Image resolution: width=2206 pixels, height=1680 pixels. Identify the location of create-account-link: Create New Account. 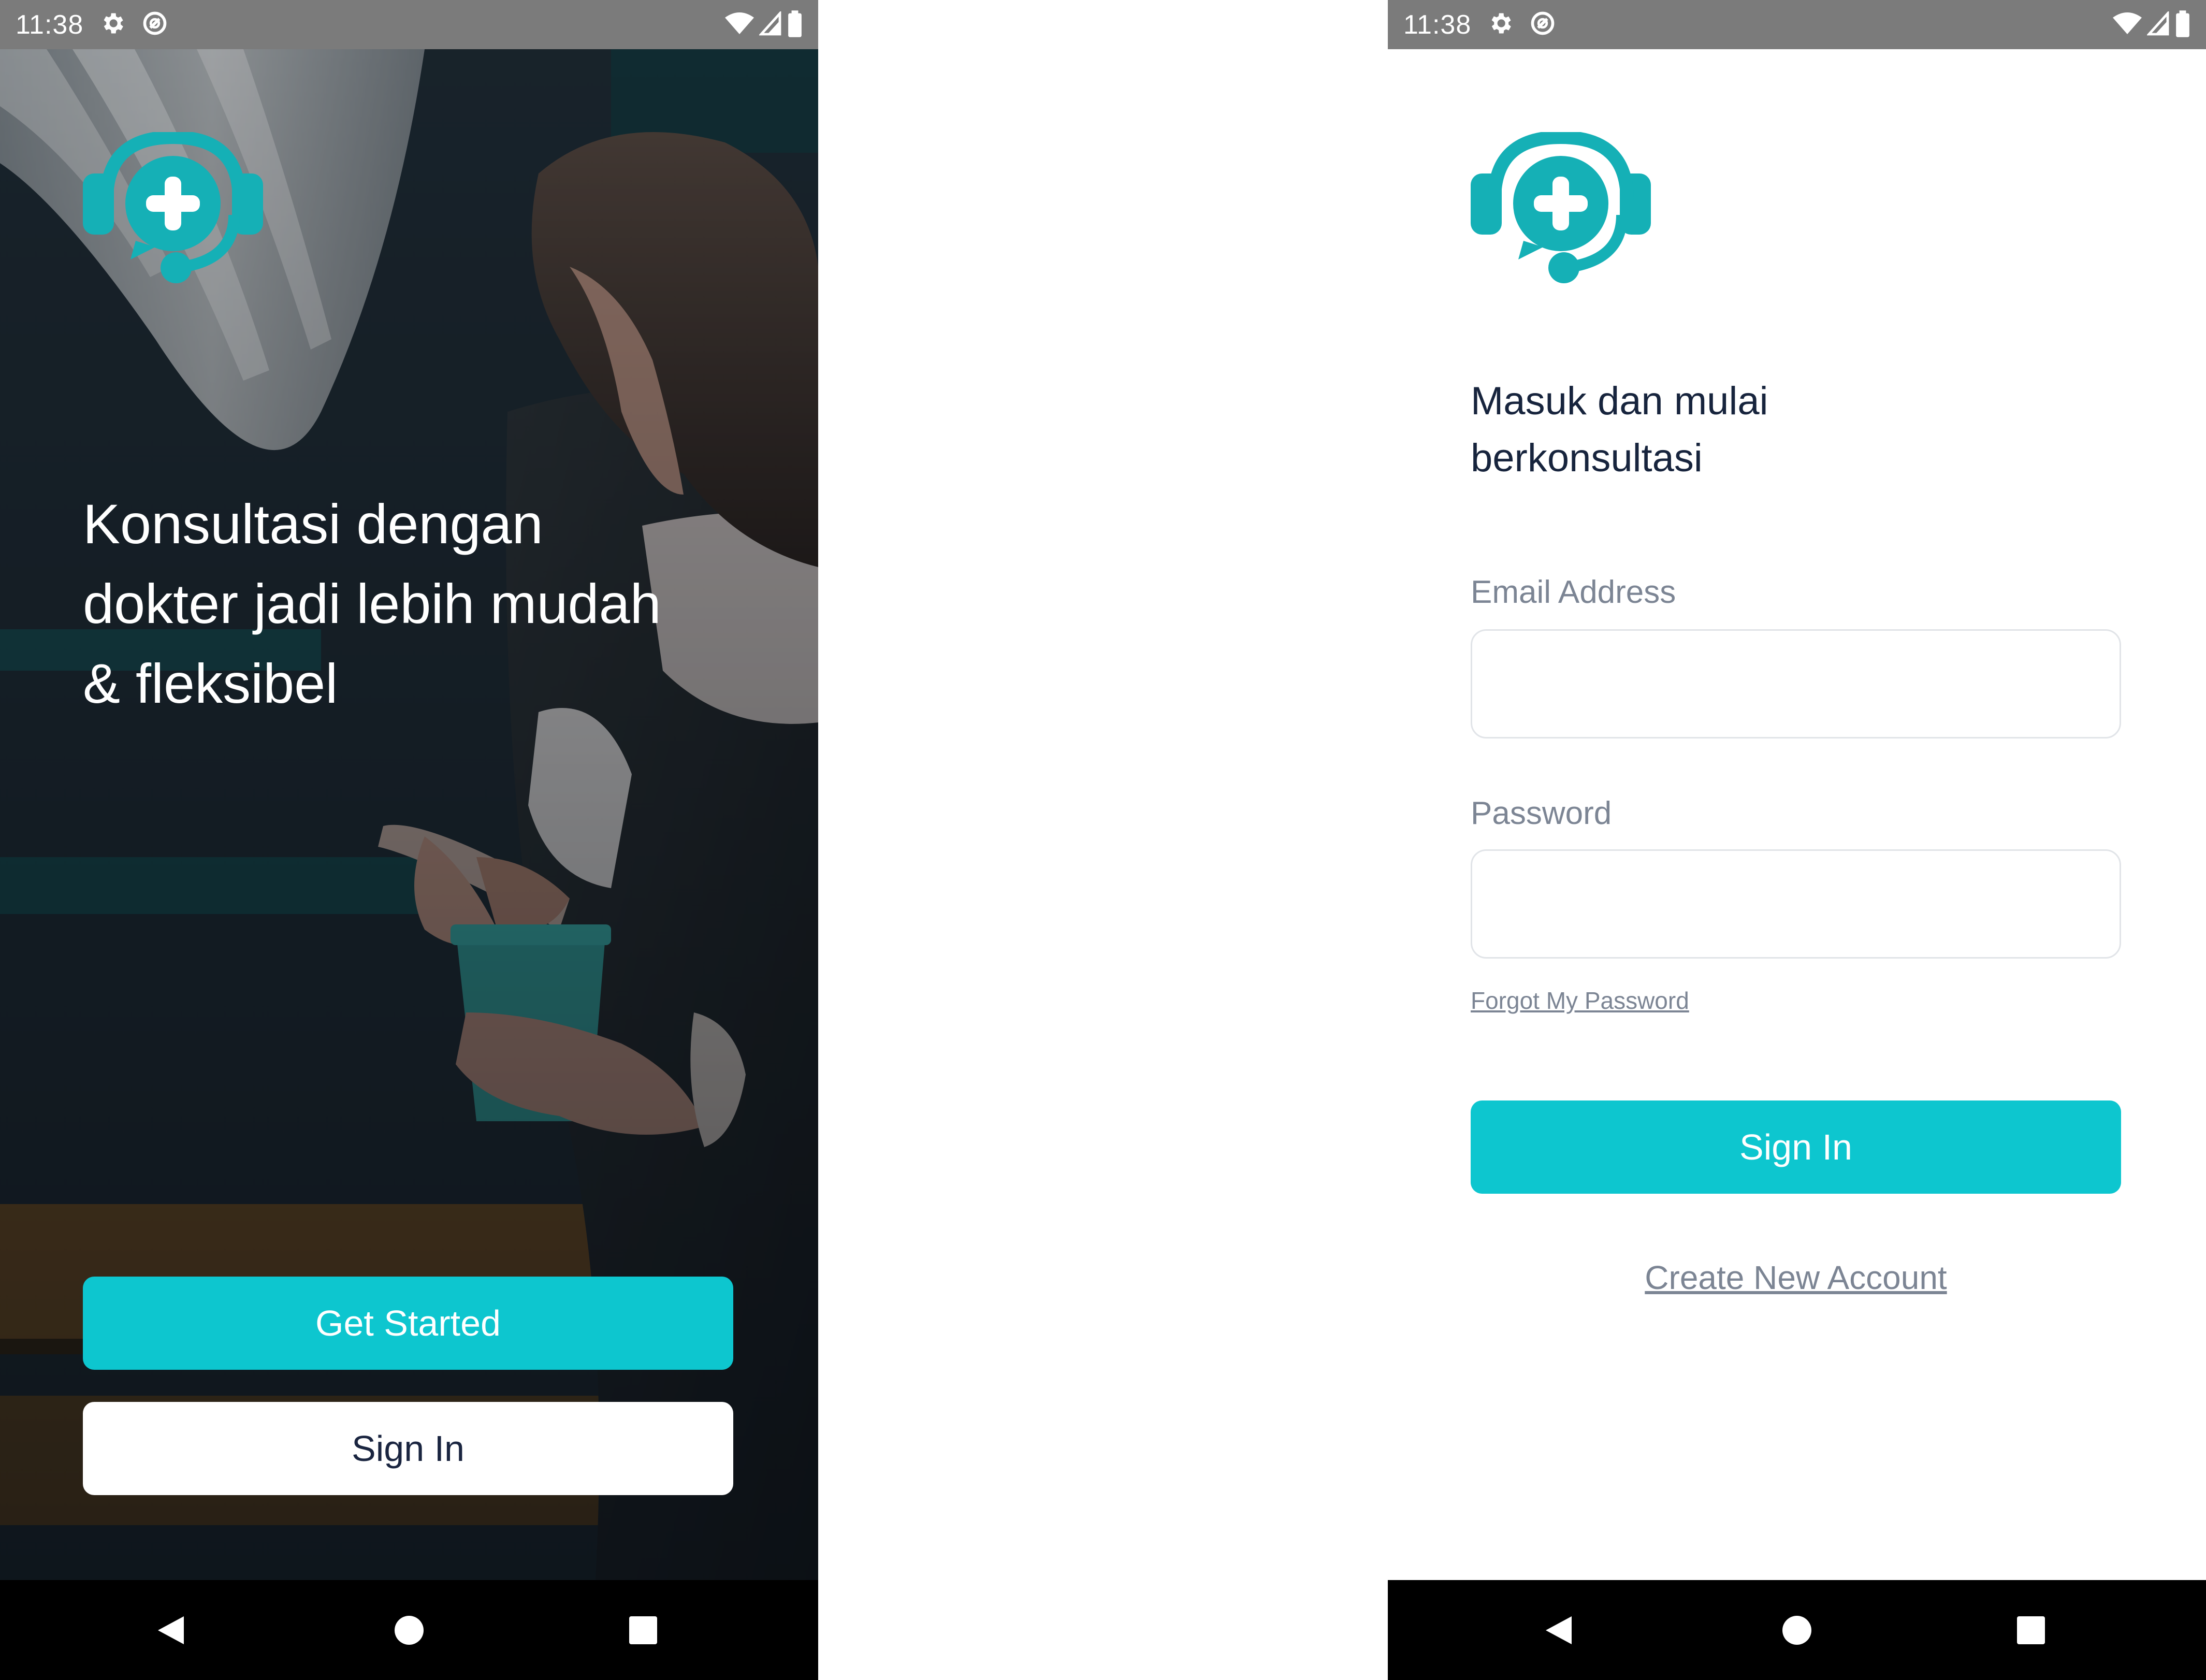
(1796, 1277).